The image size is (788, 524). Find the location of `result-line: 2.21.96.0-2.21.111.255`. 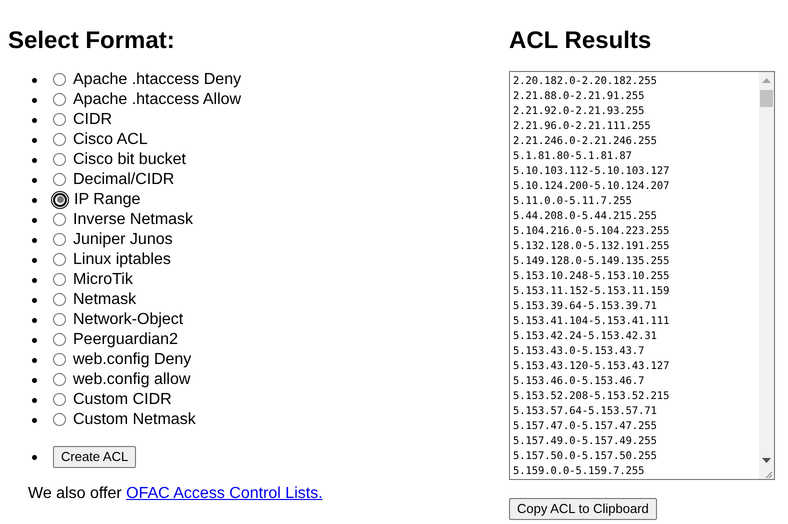

result-line: 2.21.96.0-2.21.111.255 is located at coordinates (582, 126).